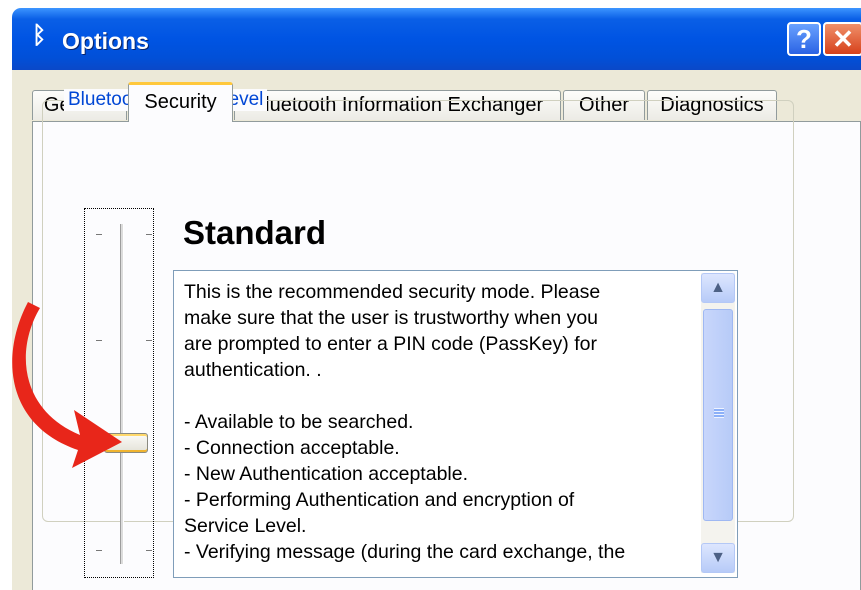 This screenshot has height=590, width=861. I want to click on vertical-scrollbar: ▲ ▼, so click(718, 423).